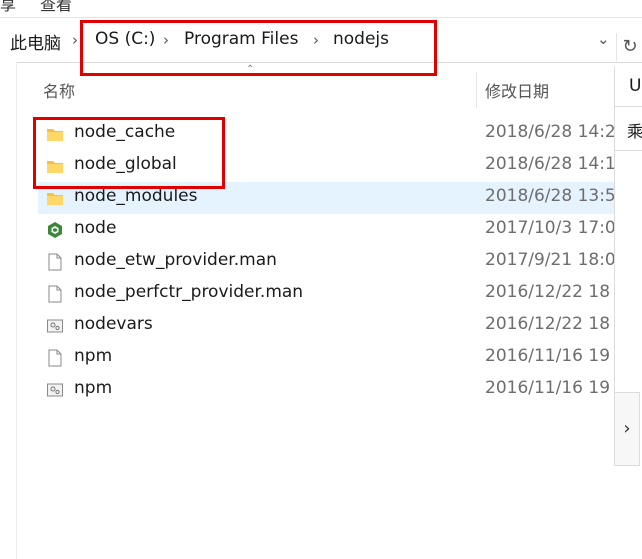  Describe the element at coordinates (549, 228) in the screenshot. I see `file-modified-date: 2017/10/3 17:0` at that location.